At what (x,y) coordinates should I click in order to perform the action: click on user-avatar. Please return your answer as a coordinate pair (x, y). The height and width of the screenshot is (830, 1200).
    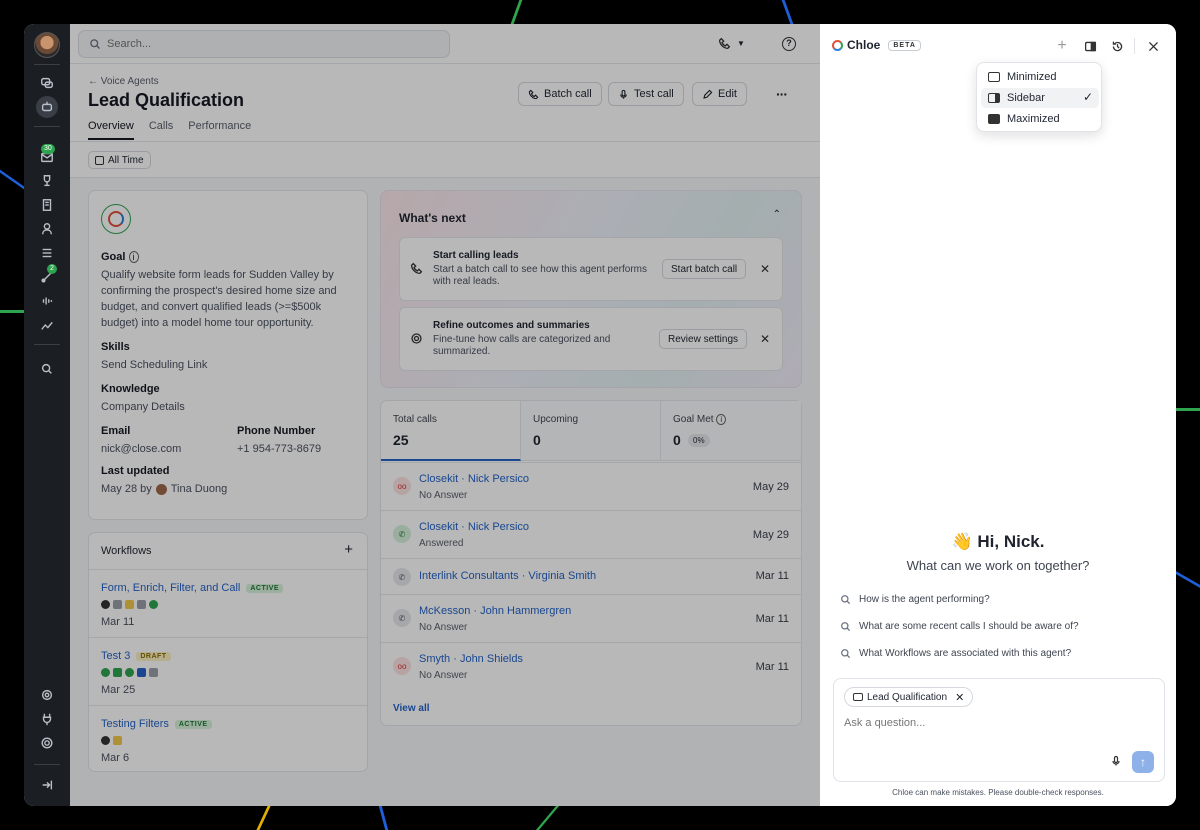
    Looking at the image, I should click on (47, 45).